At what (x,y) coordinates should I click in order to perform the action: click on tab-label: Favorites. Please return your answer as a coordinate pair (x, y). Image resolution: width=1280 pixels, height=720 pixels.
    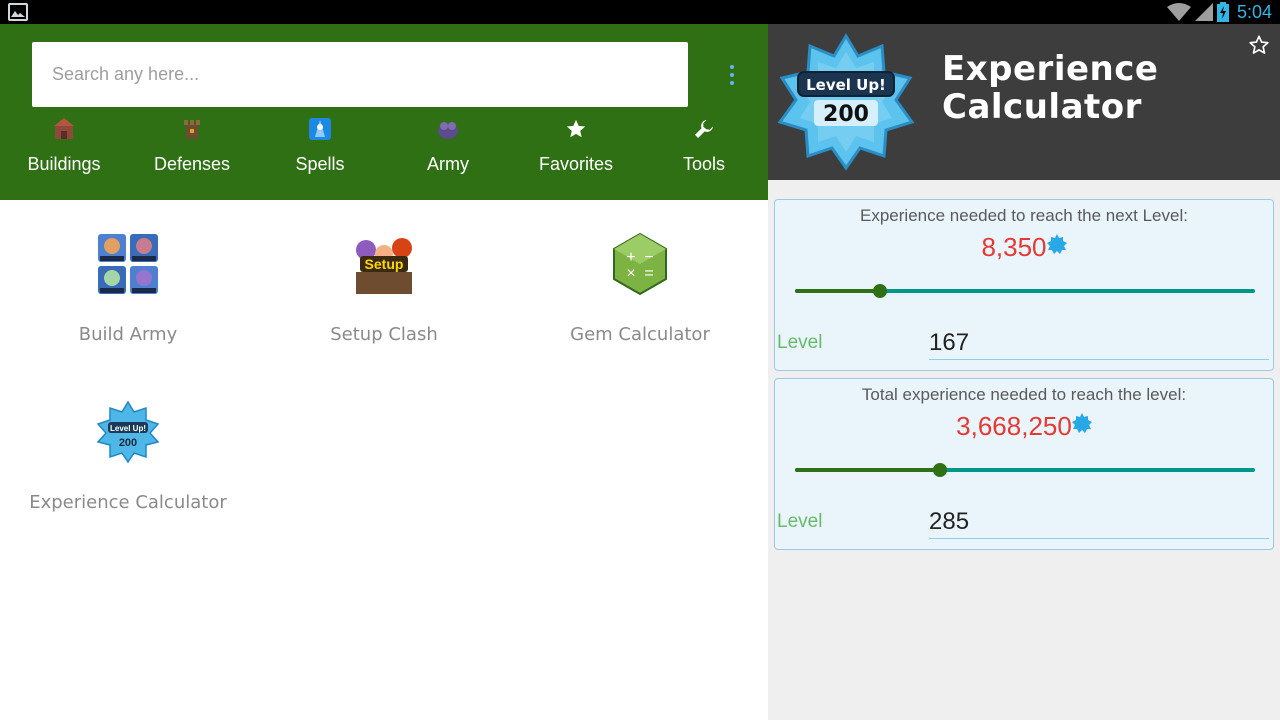
    Looking at the image, I should click on (576, 164).